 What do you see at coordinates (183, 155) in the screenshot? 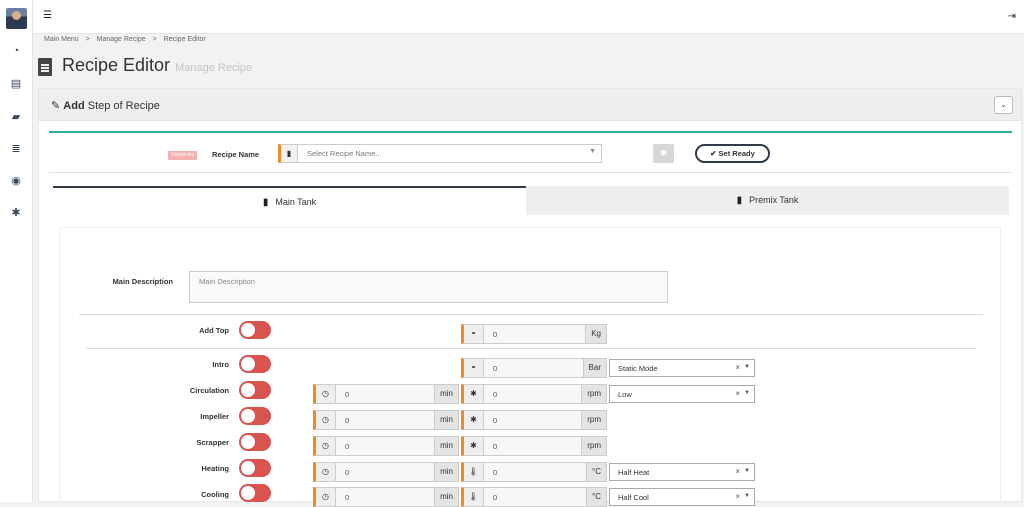
I see `status-badge: Dolumi ley` at bounding box center [183, 155].